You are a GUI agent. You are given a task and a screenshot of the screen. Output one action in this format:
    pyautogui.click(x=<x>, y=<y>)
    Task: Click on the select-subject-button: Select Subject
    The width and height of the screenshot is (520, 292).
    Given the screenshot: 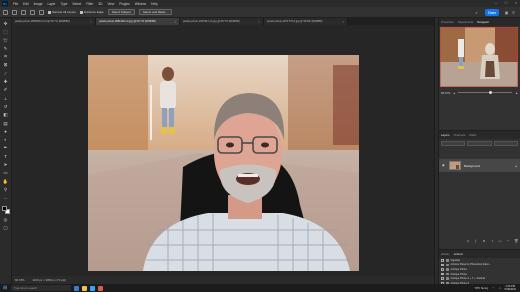 What is the action you would take?
    pyautogui.click(x=121, y=12)
    